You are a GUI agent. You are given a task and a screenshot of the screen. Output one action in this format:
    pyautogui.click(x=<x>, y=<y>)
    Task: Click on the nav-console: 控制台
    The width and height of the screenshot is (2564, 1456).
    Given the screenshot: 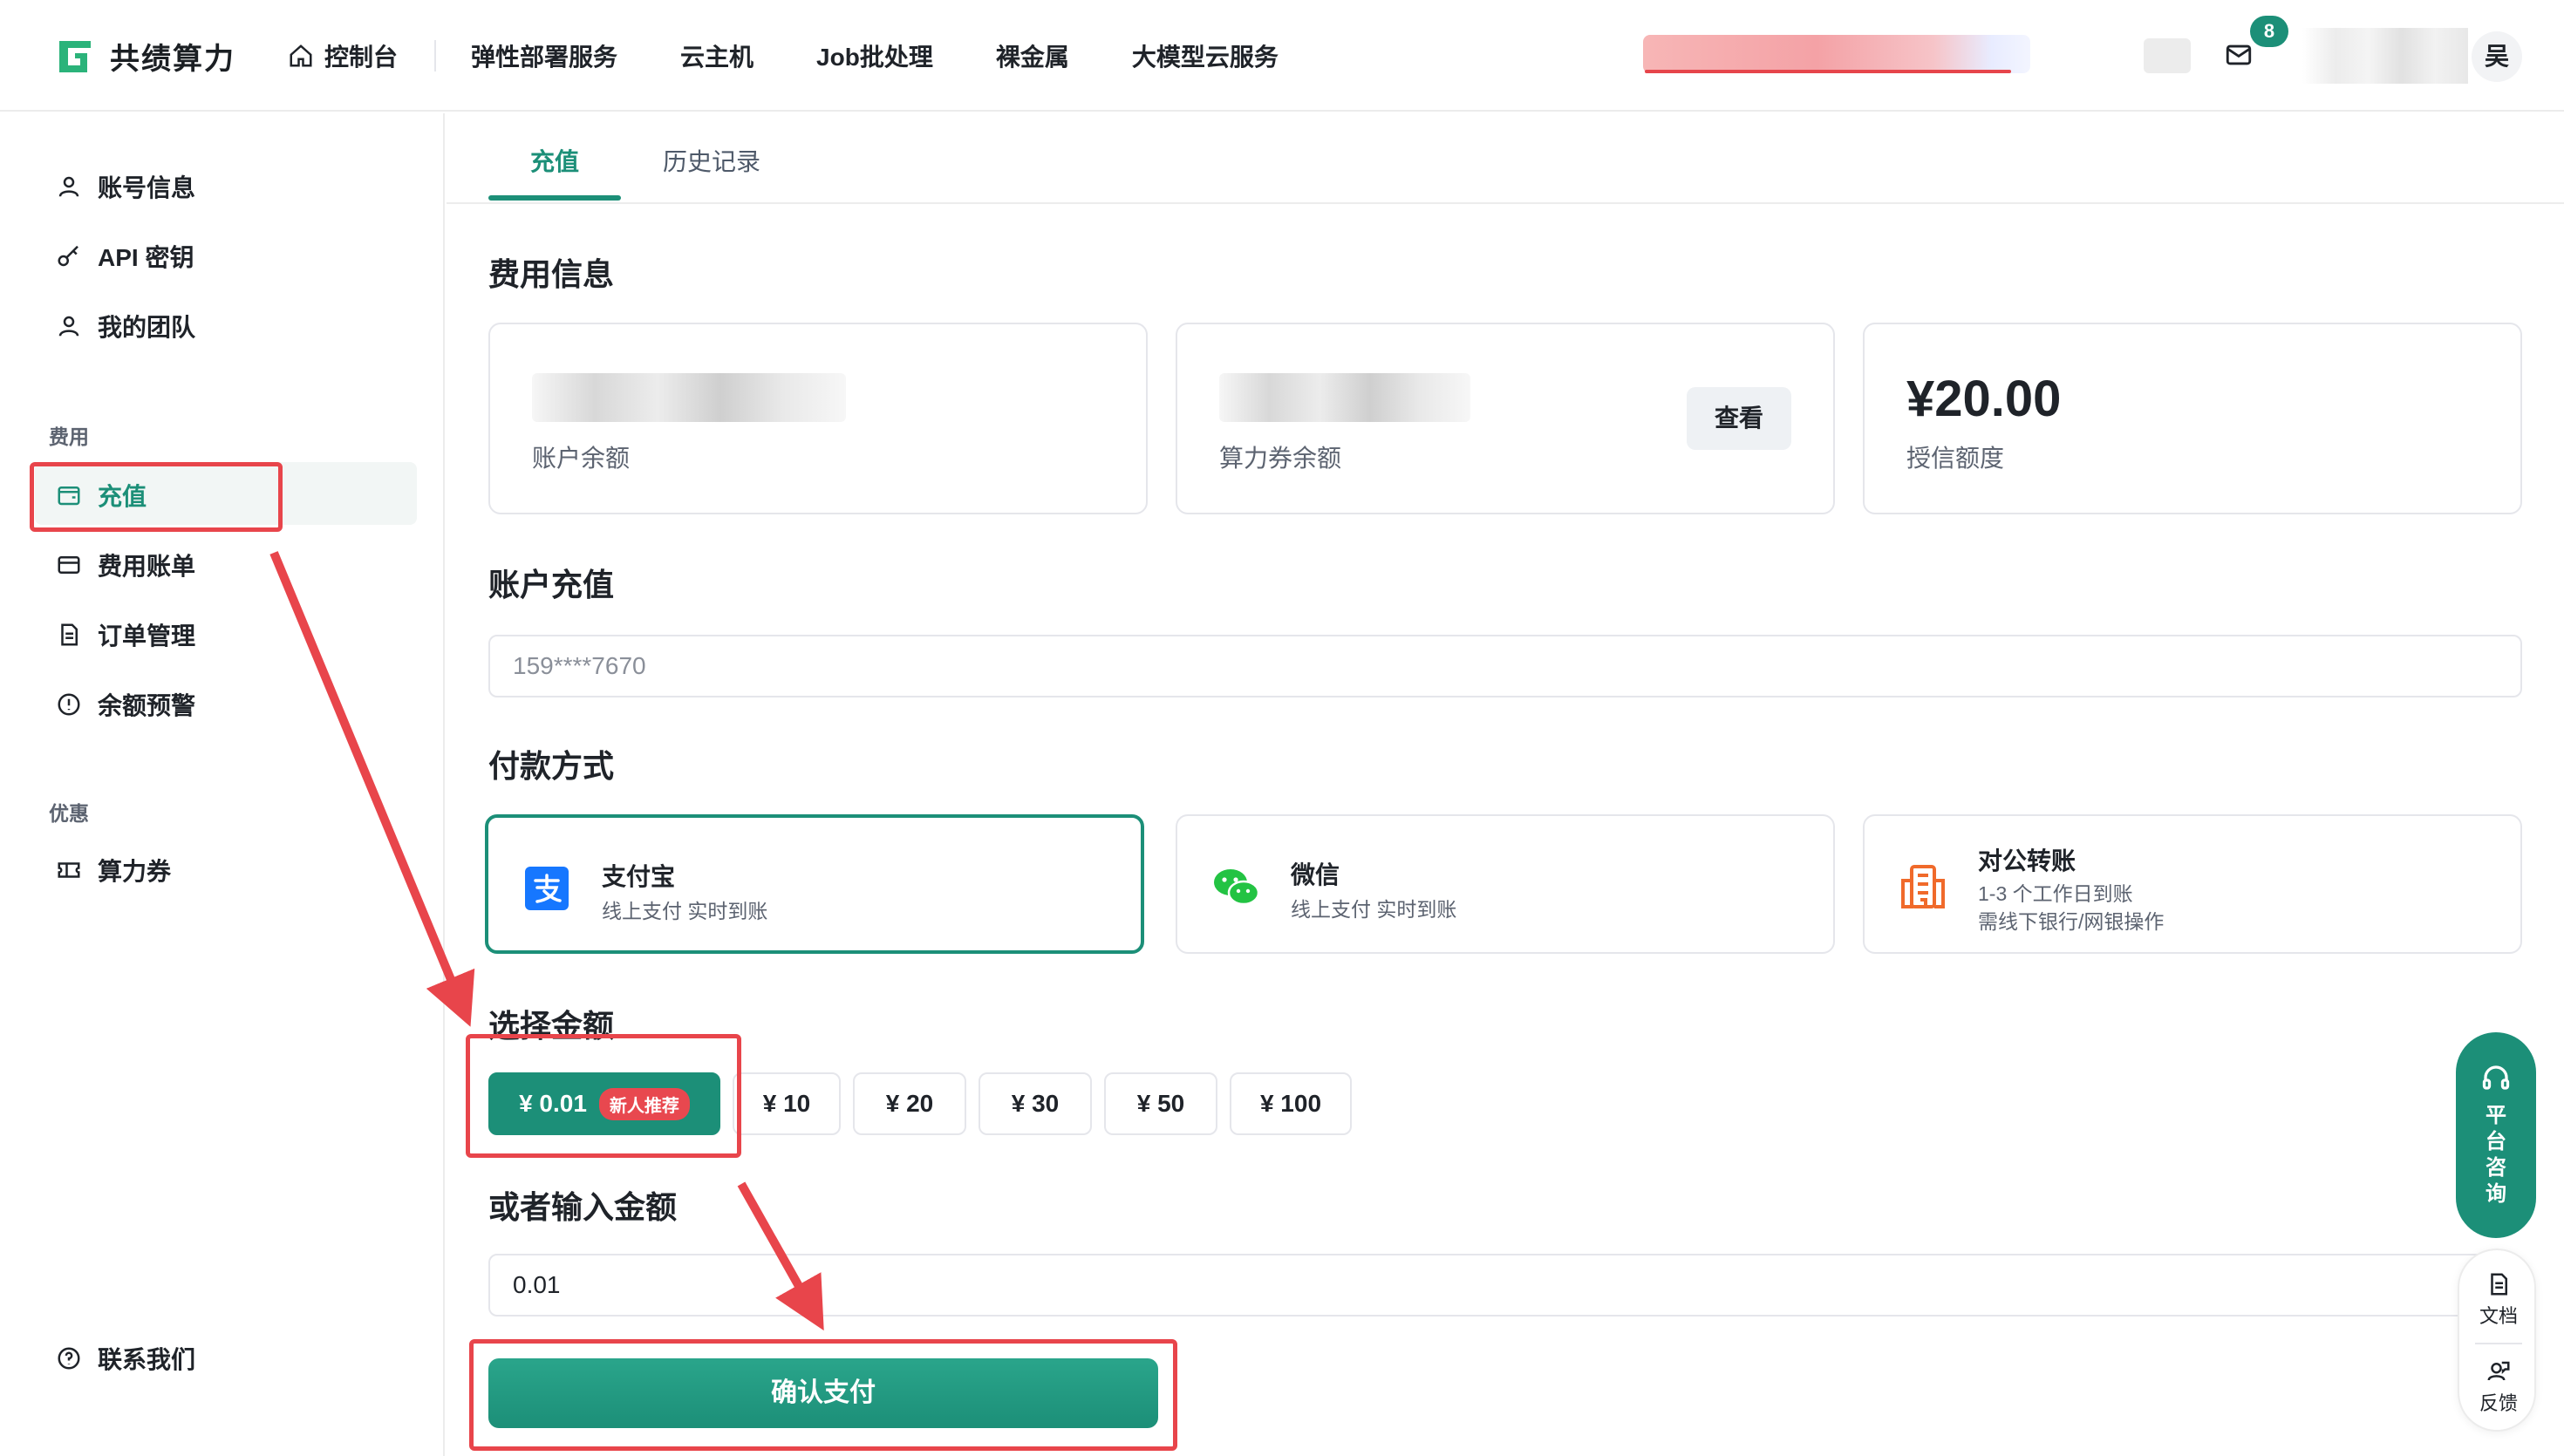 What is the action you would take?
    pyautogui.click(x=343, y=55)
    